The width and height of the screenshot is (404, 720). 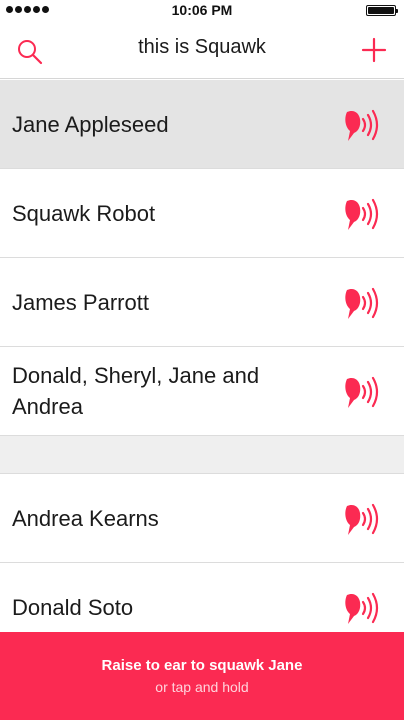 What do you see at coordinates (202, 687) in the screenshot?
I see `squawk-hint: or tap and hold` at bounding box center [202, 687].